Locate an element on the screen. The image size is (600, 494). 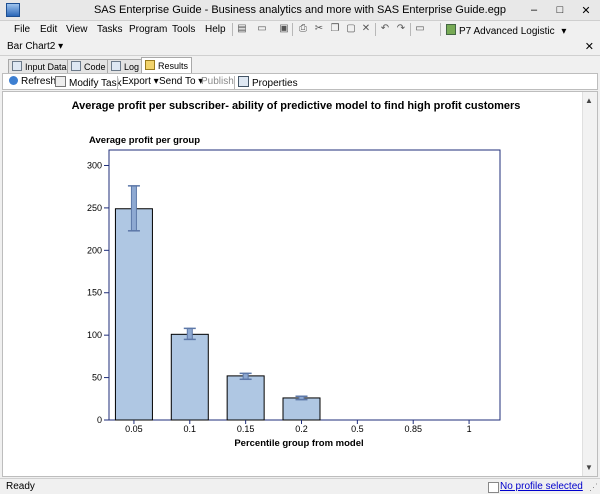
maximize-button: □ is located at coordinates (560, 10).